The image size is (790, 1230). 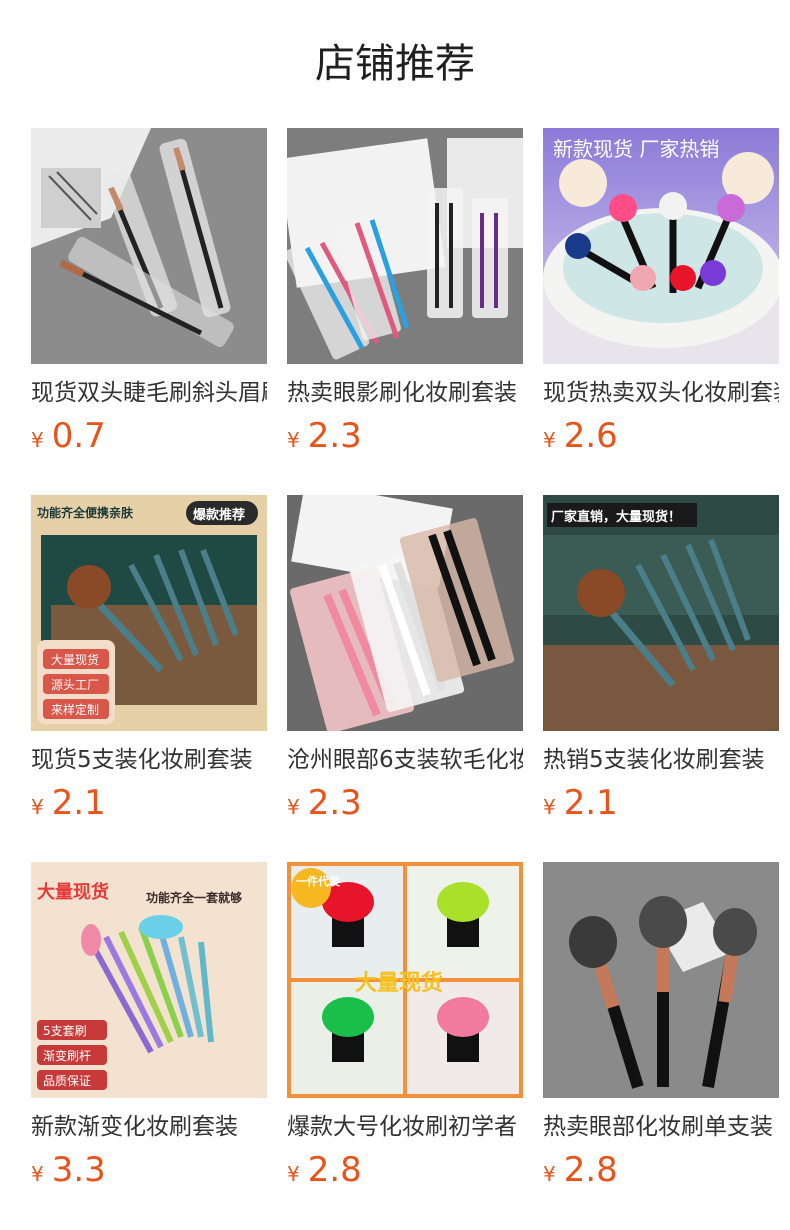 What do you see at coordinates (661, 760) in the screenshot?
I see `product-name: 热销5支装化妆刷套装` at bounding box center [661, 760].